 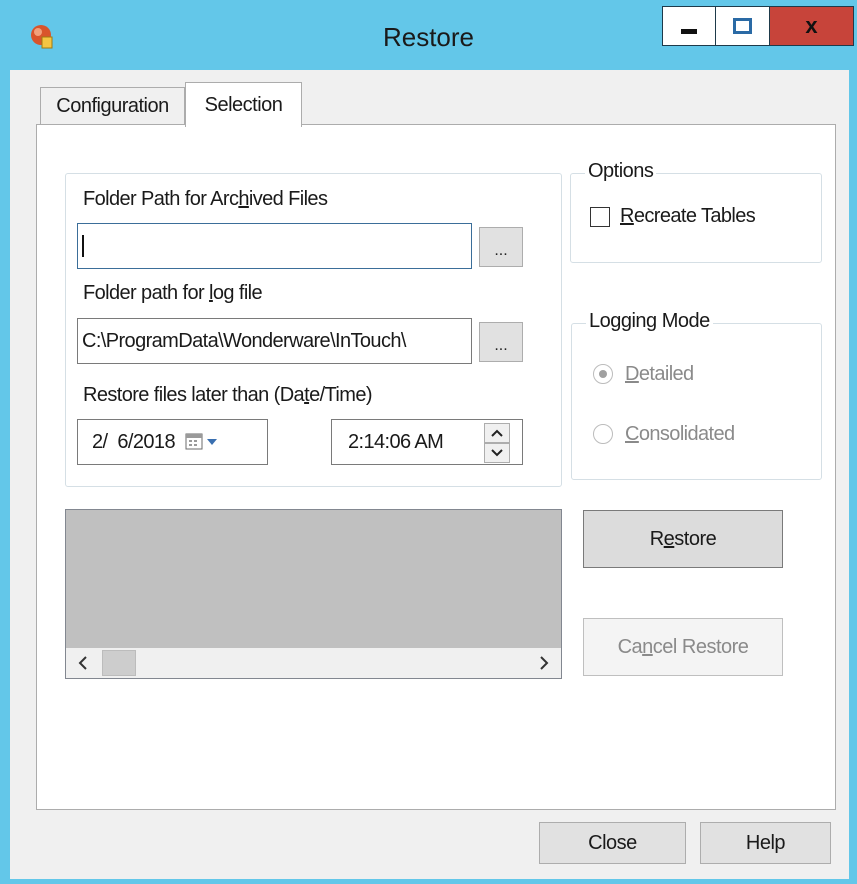 What do you see at coordinates (680, 434) in the screenshot?
I see `consolidated-label: Consolidated` at bounding box center [680, 434].